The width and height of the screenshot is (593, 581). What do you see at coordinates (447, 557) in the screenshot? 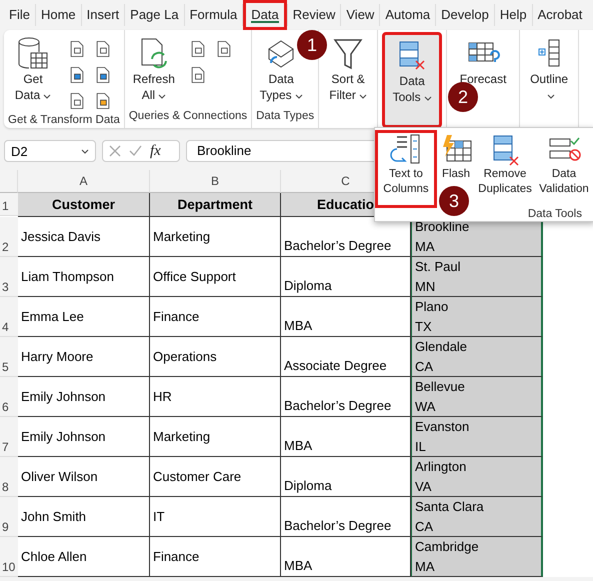
I see `table-cell-text: Cambridge MA` at bounding box center [447, 557].